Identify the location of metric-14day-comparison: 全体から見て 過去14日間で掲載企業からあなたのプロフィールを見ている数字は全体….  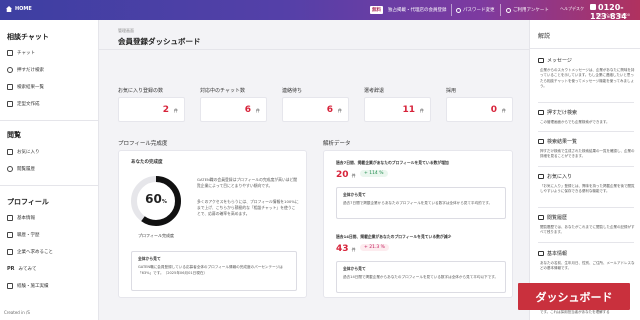
(421, 277).